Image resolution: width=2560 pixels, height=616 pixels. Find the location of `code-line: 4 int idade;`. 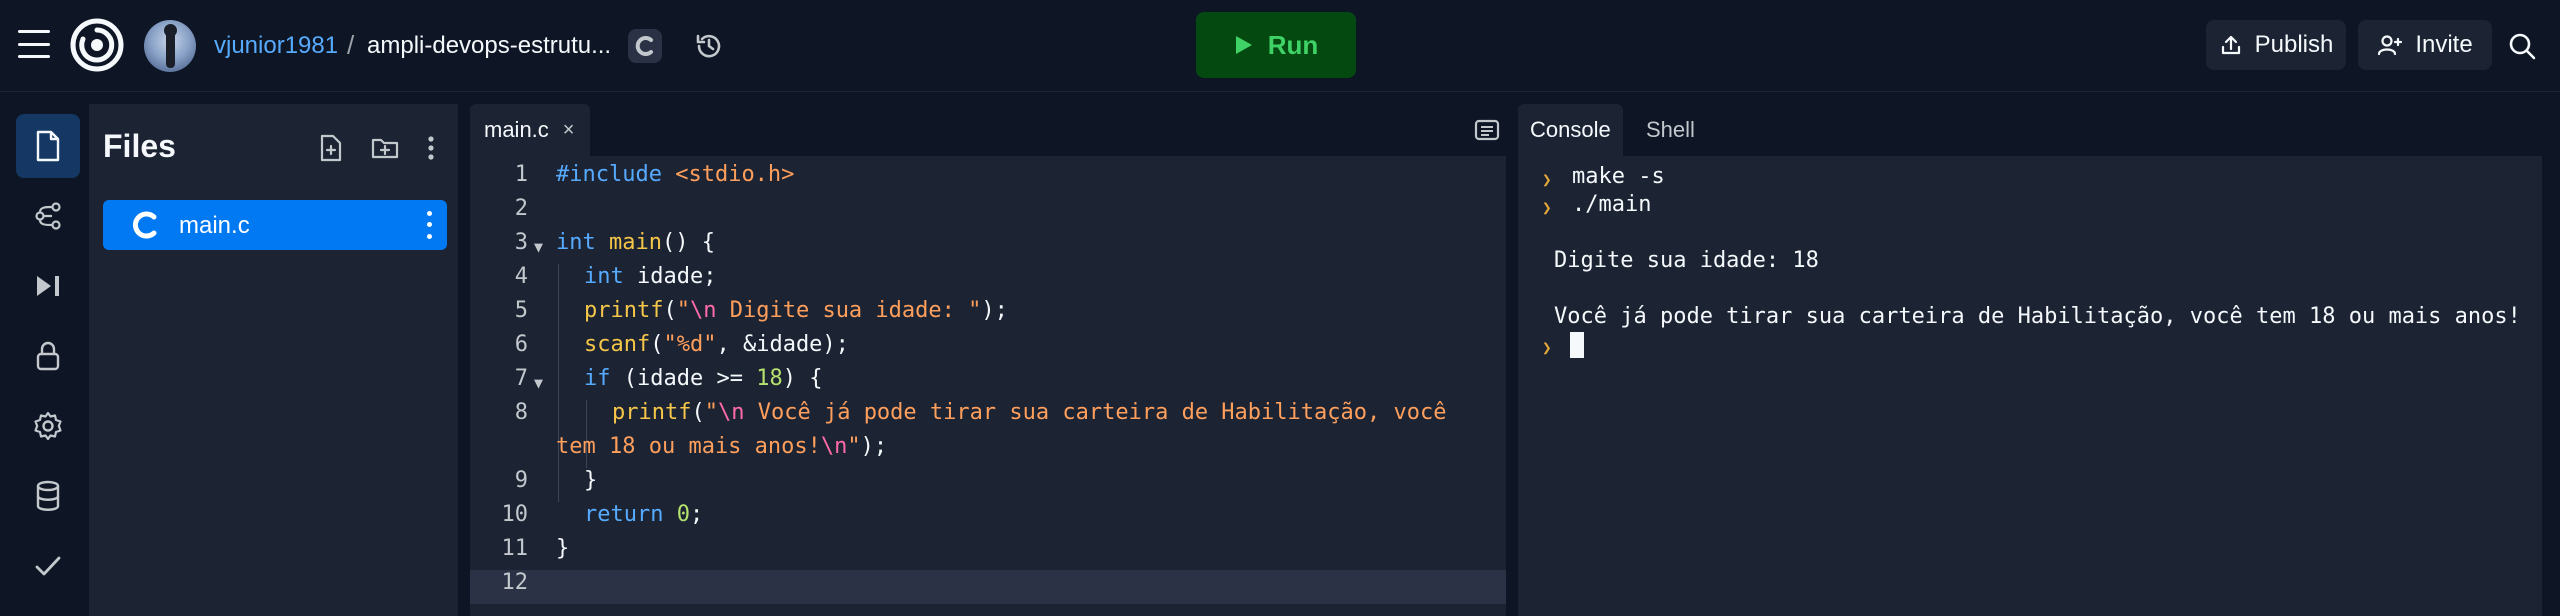

code-line: 4 int idade; is located at coordinates (615, 276).